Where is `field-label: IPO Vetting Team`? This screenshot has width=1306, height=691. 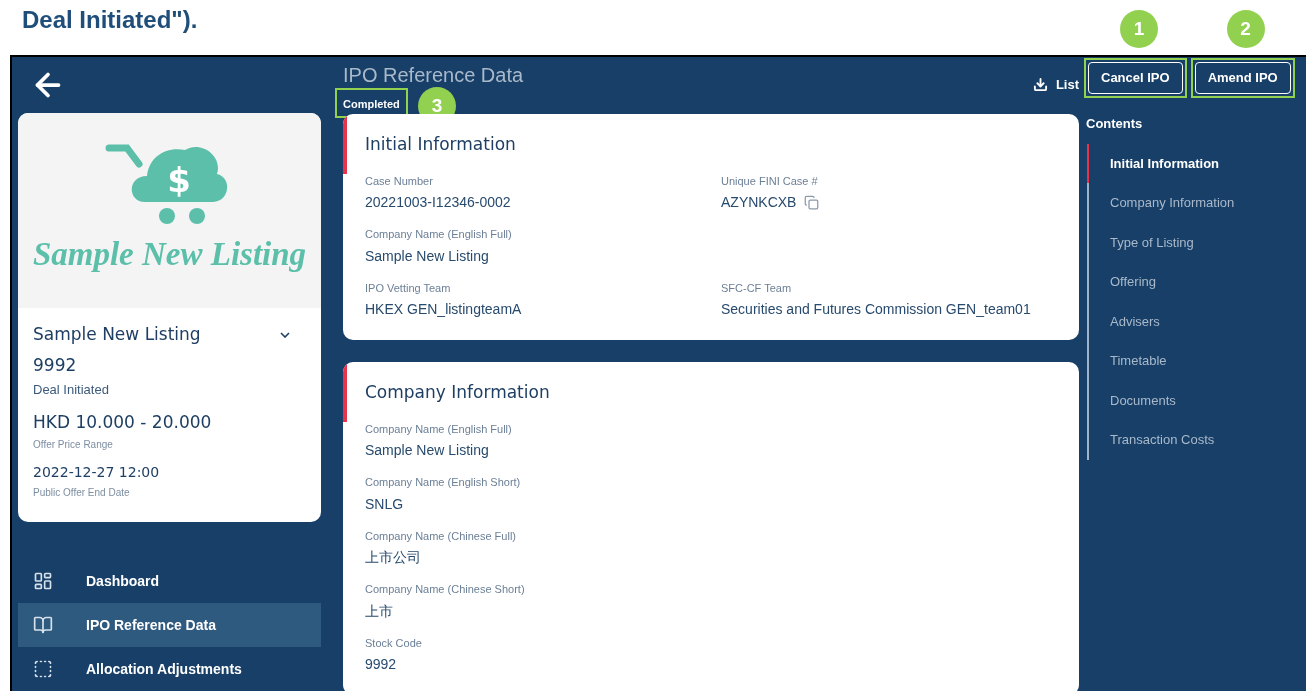
field-label: IPO Vetting Team is located at coordinates (408, 288).